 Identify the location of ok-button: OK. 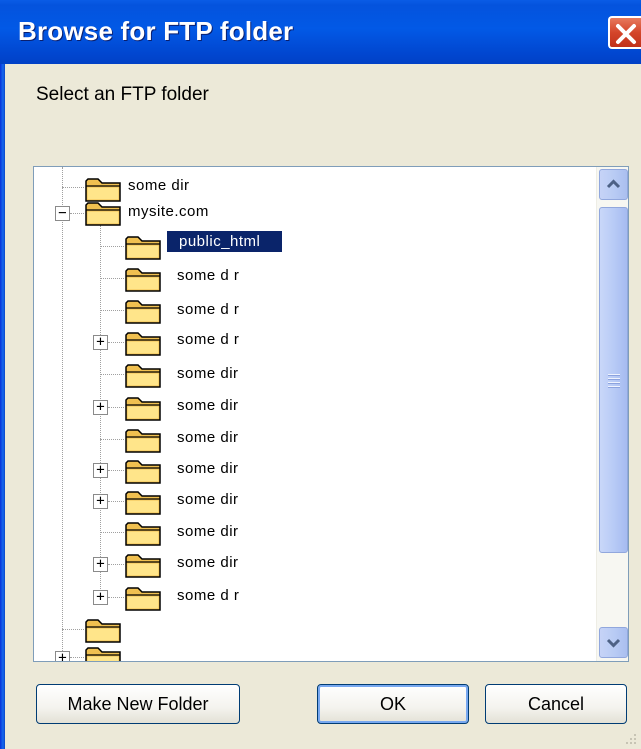
(393, 704).